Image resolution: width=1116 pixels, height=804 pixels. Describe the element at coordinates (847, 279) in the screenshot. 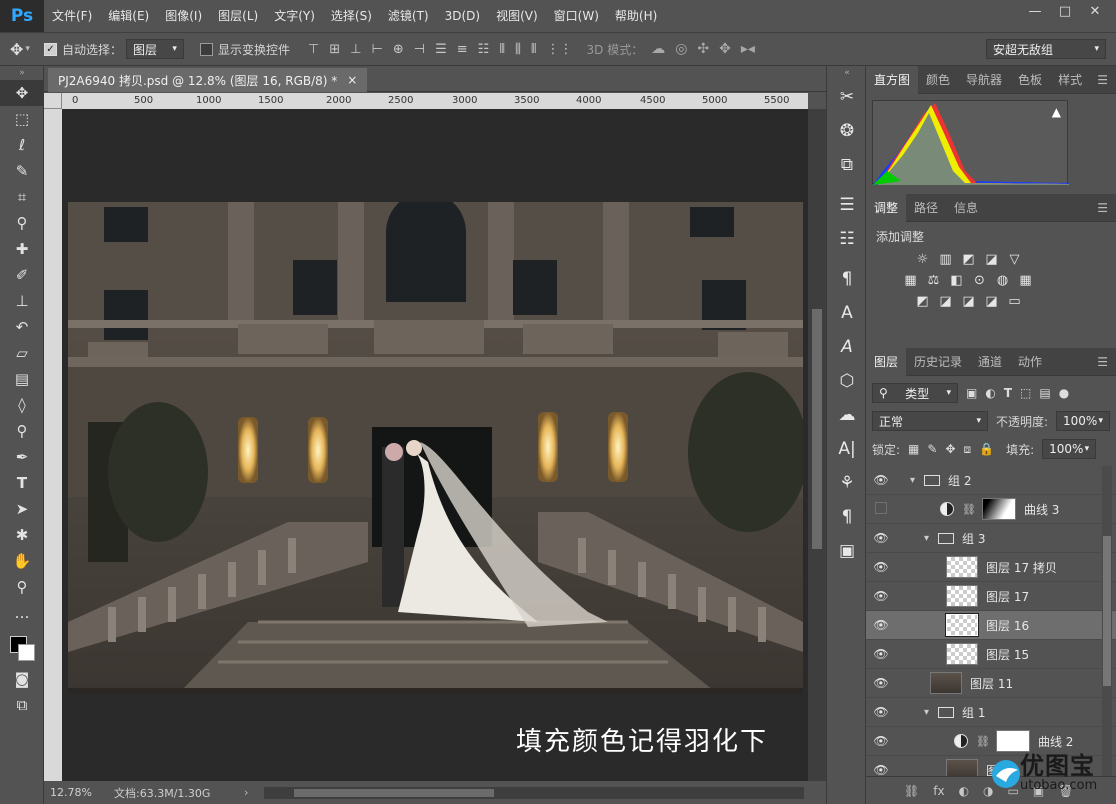

I see `paragraph-style-icon: ¶` at that location.